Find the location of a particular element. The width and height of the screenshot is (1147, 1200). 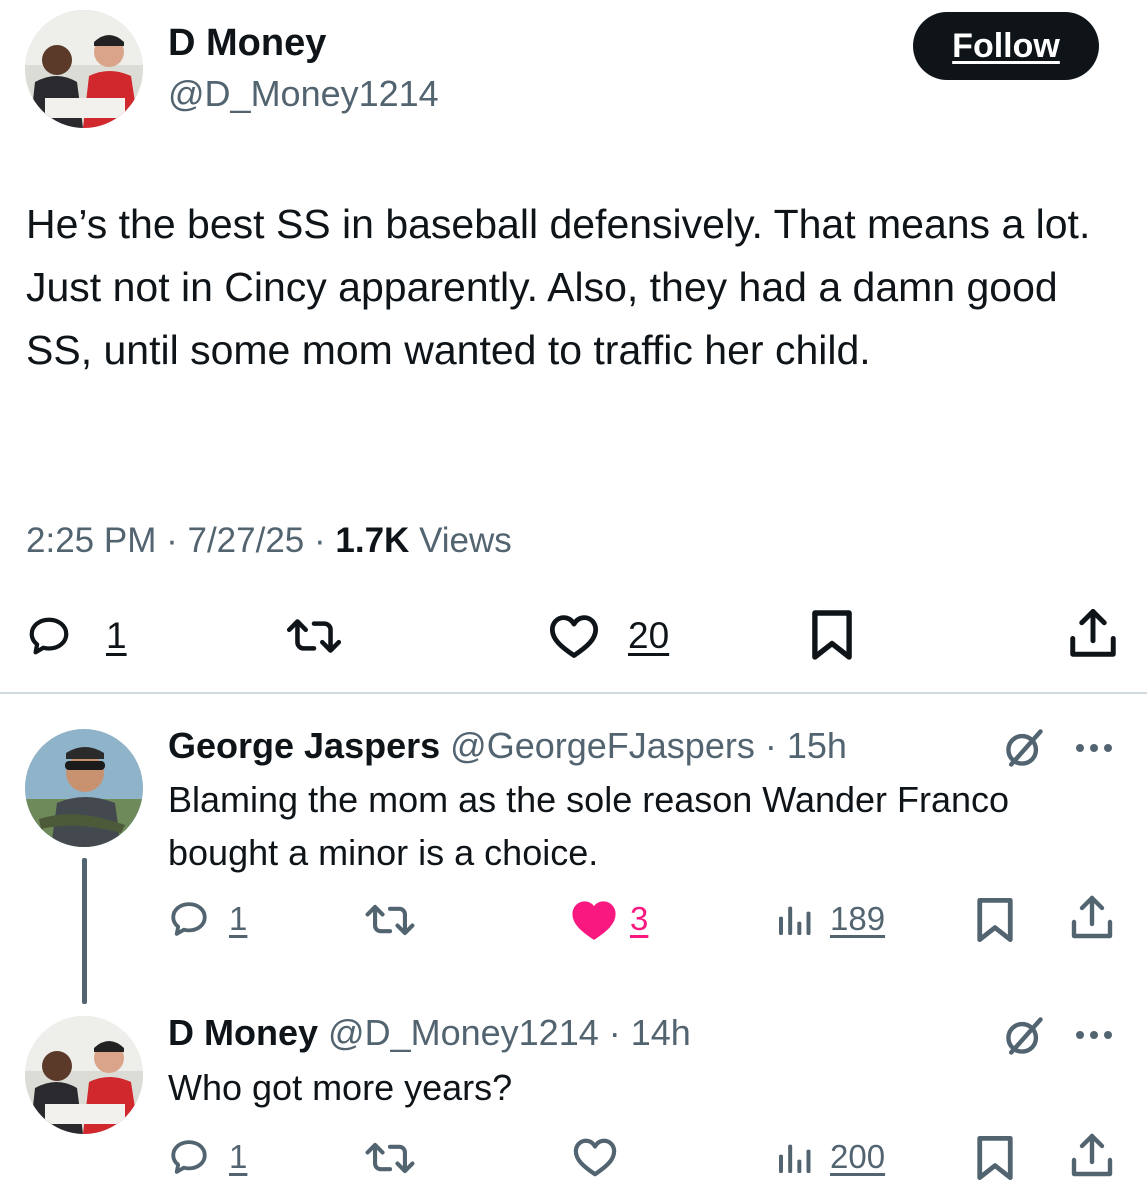

tweet-time: 2:25 PM is located at coordinates (91, 540).